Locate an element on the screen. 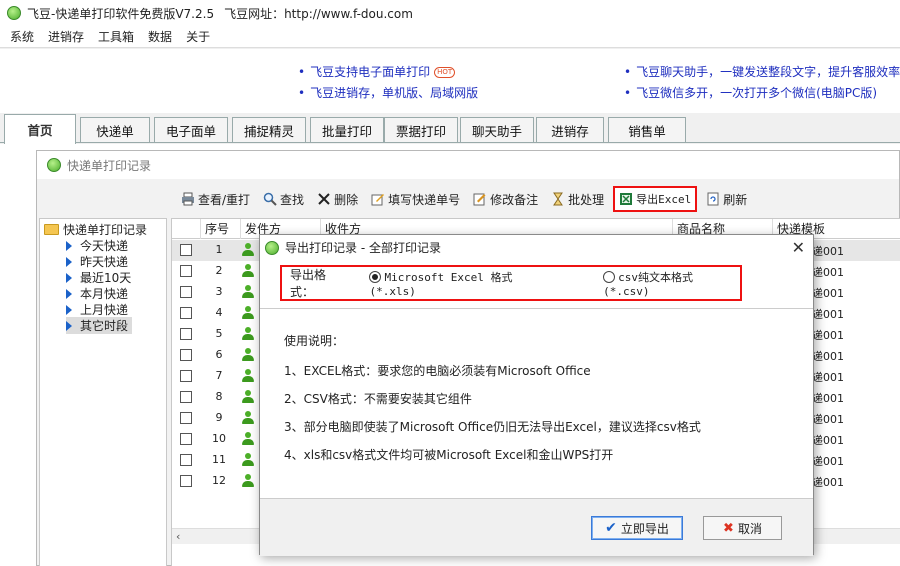  radio-empty-icon is located at coordinates (609, 276).